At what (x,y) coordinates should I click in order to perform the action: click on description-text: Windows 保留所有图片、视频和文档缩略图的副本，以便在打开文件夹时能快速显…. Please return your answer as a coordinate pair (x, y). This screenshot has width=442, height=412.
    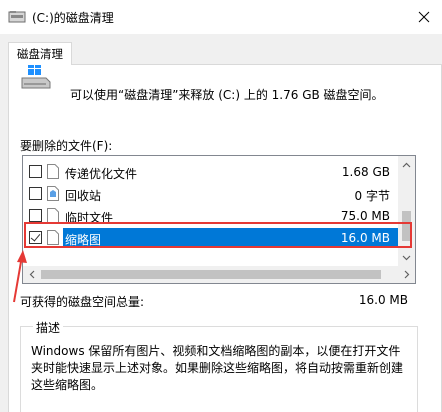
    Looking at the image, I should click on (217, 368).